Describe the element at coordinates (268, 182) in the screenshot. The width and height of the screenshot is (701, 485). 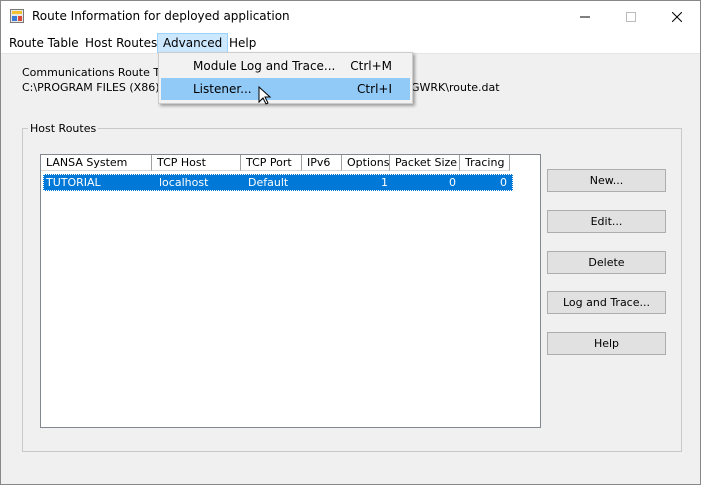
I see `cell-port: Default` at that location.